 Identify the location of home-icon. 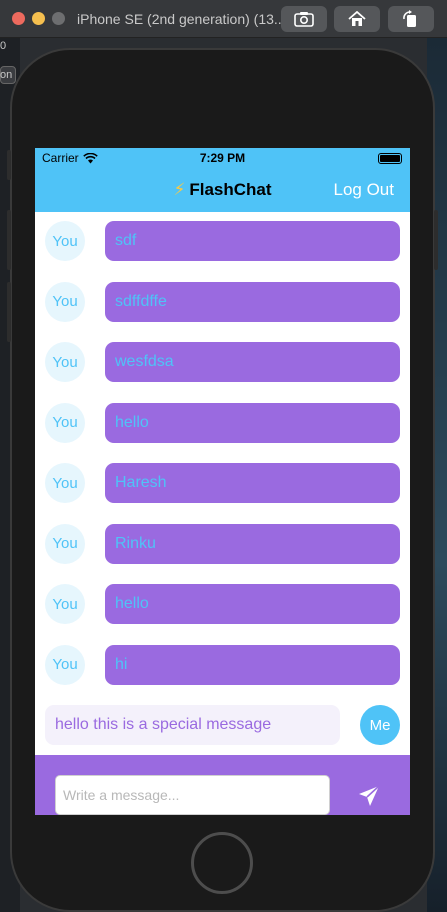
(357, 18).